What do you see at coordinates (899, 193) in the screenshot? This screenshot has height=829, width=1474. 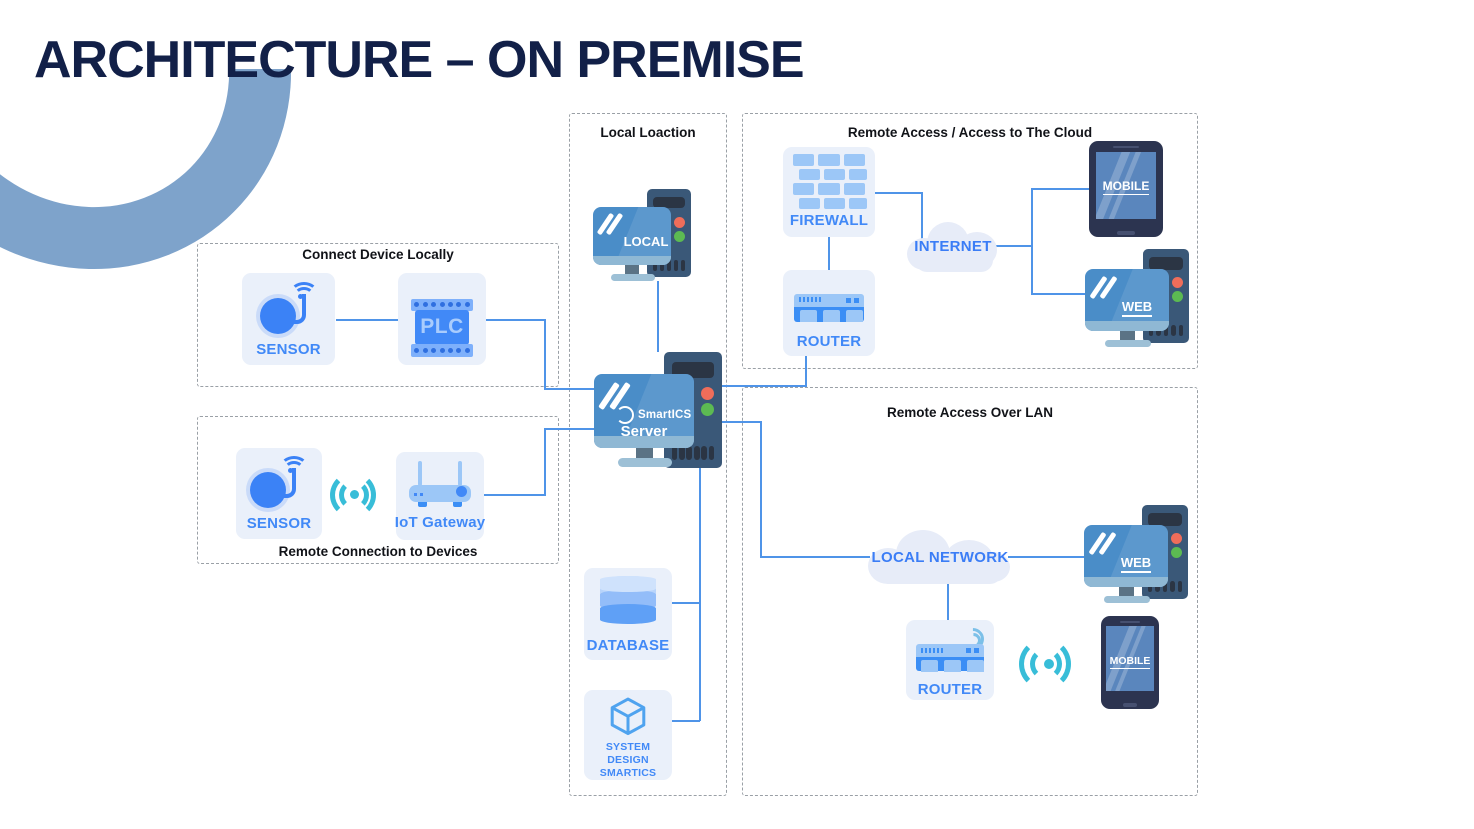 I see `connector-firewall-right` at bounding box center [899, 193].